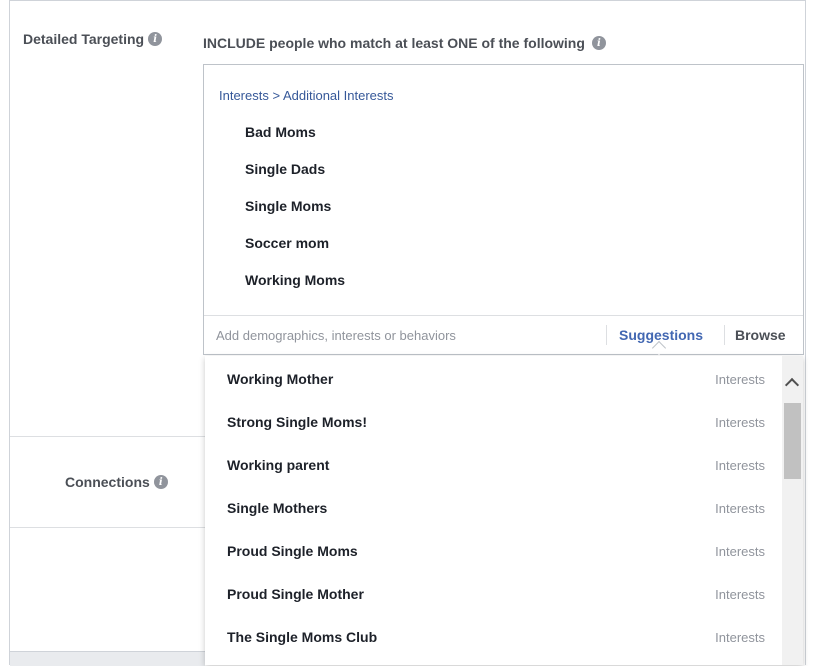 Image resolution: width=813 pixels, height=666 pixels. Describe the element at coordinates (493, 592) in the screenshot. I see `suggestion-row: Proud Single Mother Interests` at that location.